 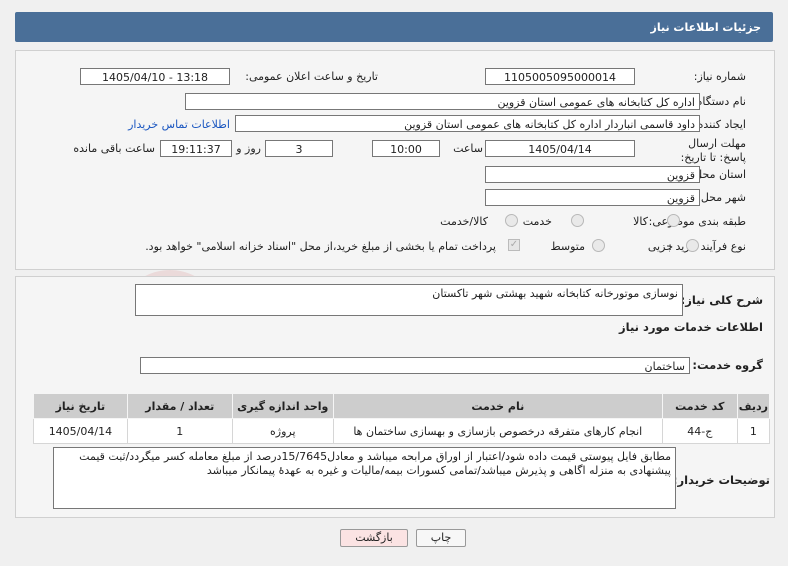 I want to click on days-field: 3, so click(x=299, y=148).